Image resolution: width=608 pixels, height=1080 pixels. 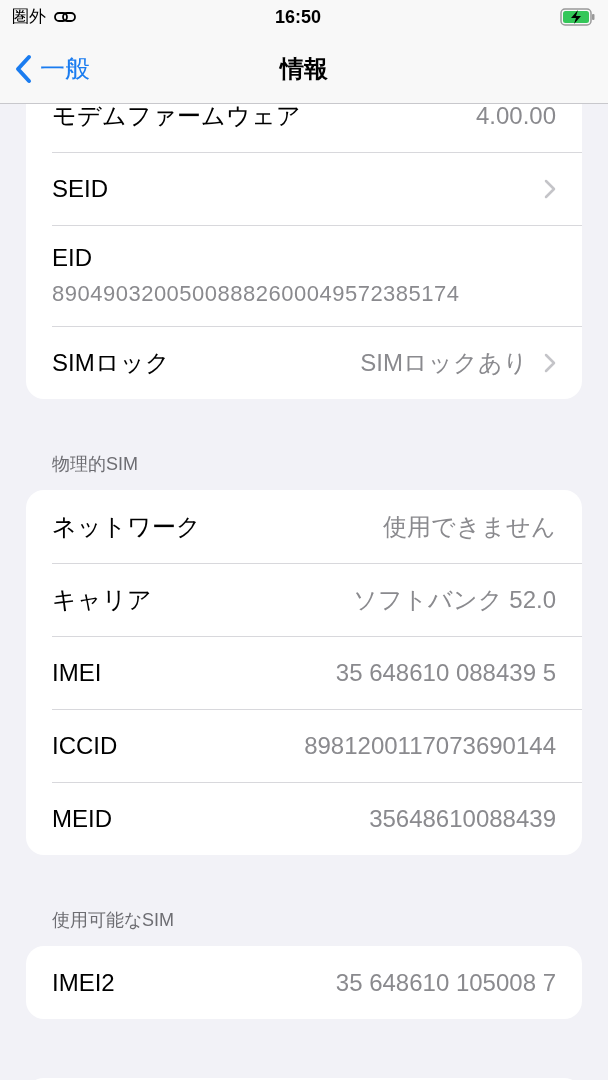 What do you see at coordinates (29, 17) in the screenshot?
I see `carrier-status: 圏外` at bounding box center [29, 17].